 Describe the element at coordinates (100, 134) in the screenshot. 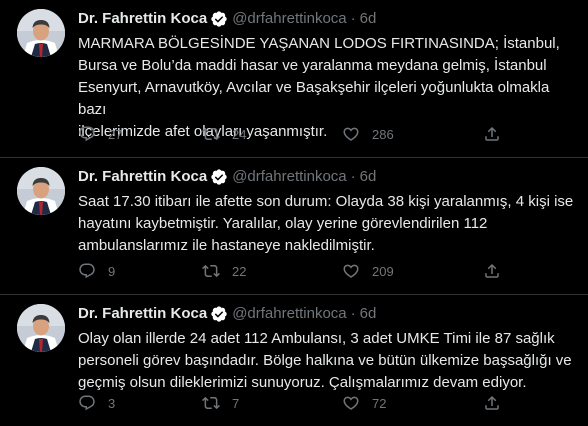

I see `reply-button: 27` at that location.